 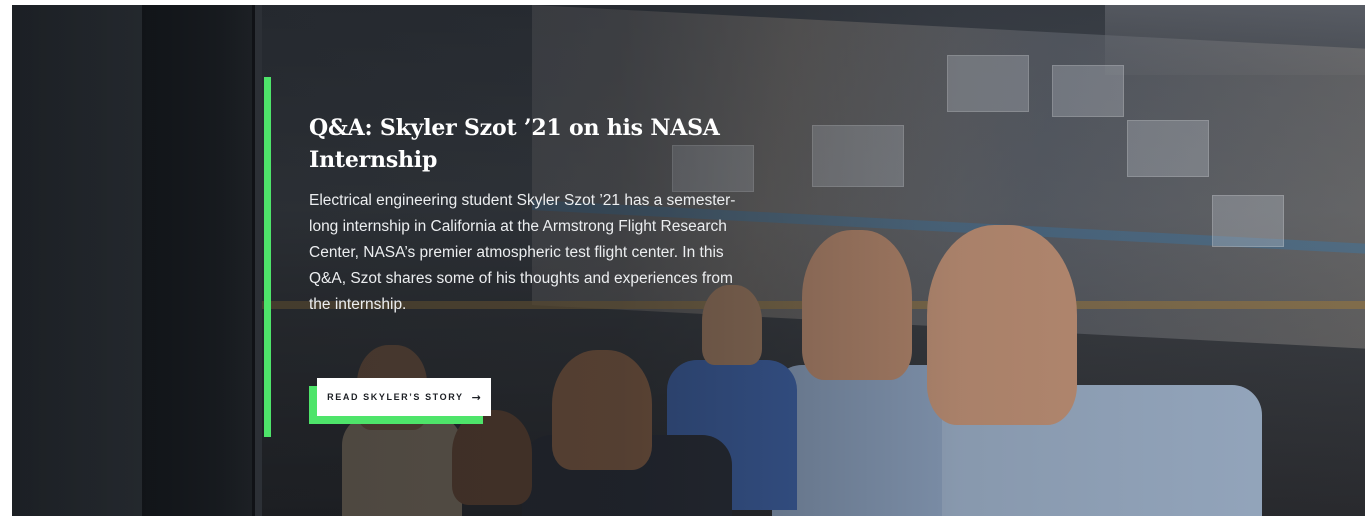 What do you see at coordinates (476, 397) in the screenshot?
I see `arrow-right-icon: →` at bounding box center [476, 397].